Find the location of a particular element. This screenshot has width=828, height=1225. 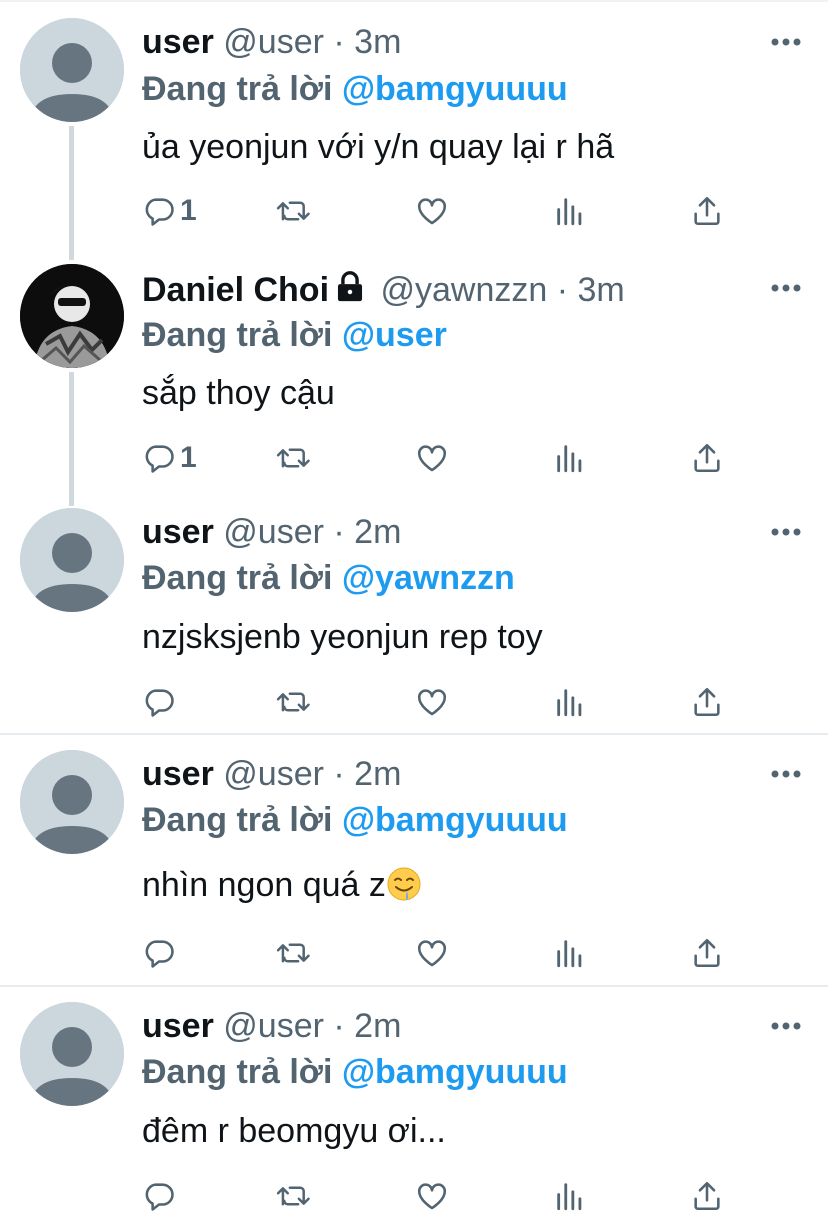

tweet-text-content: nhìn ngon quá z is located at coordinates (264, 885).